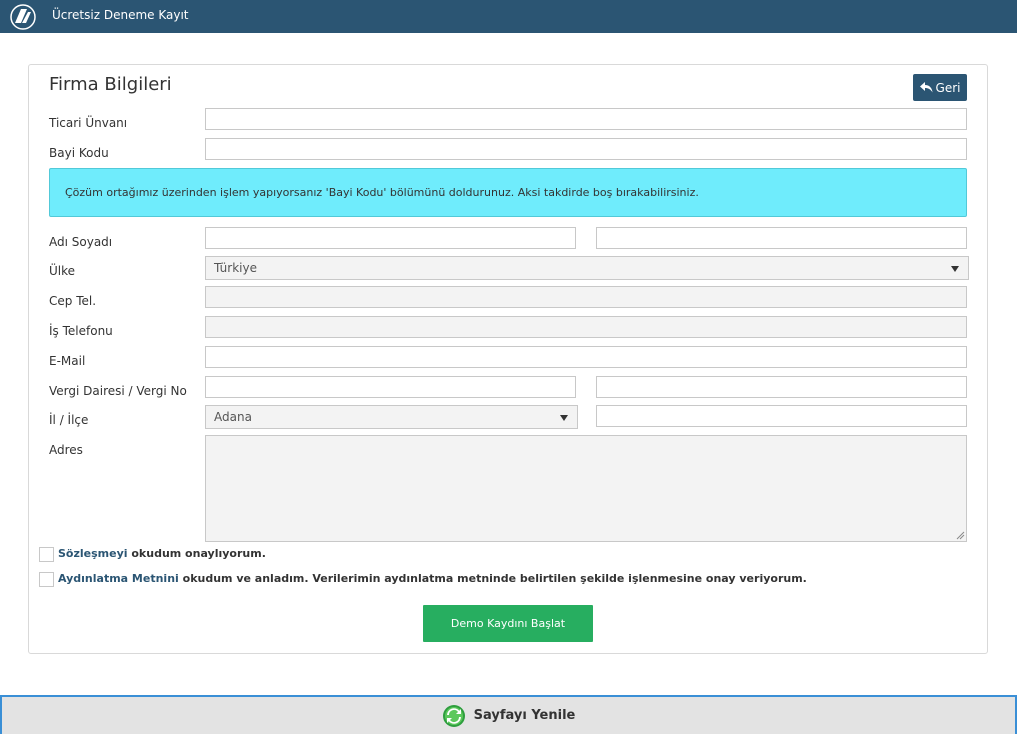 The height and width of the screenshot is (734, 1017). I want to click on il-ilce-label: İl / İlçe, so click(69, 420).